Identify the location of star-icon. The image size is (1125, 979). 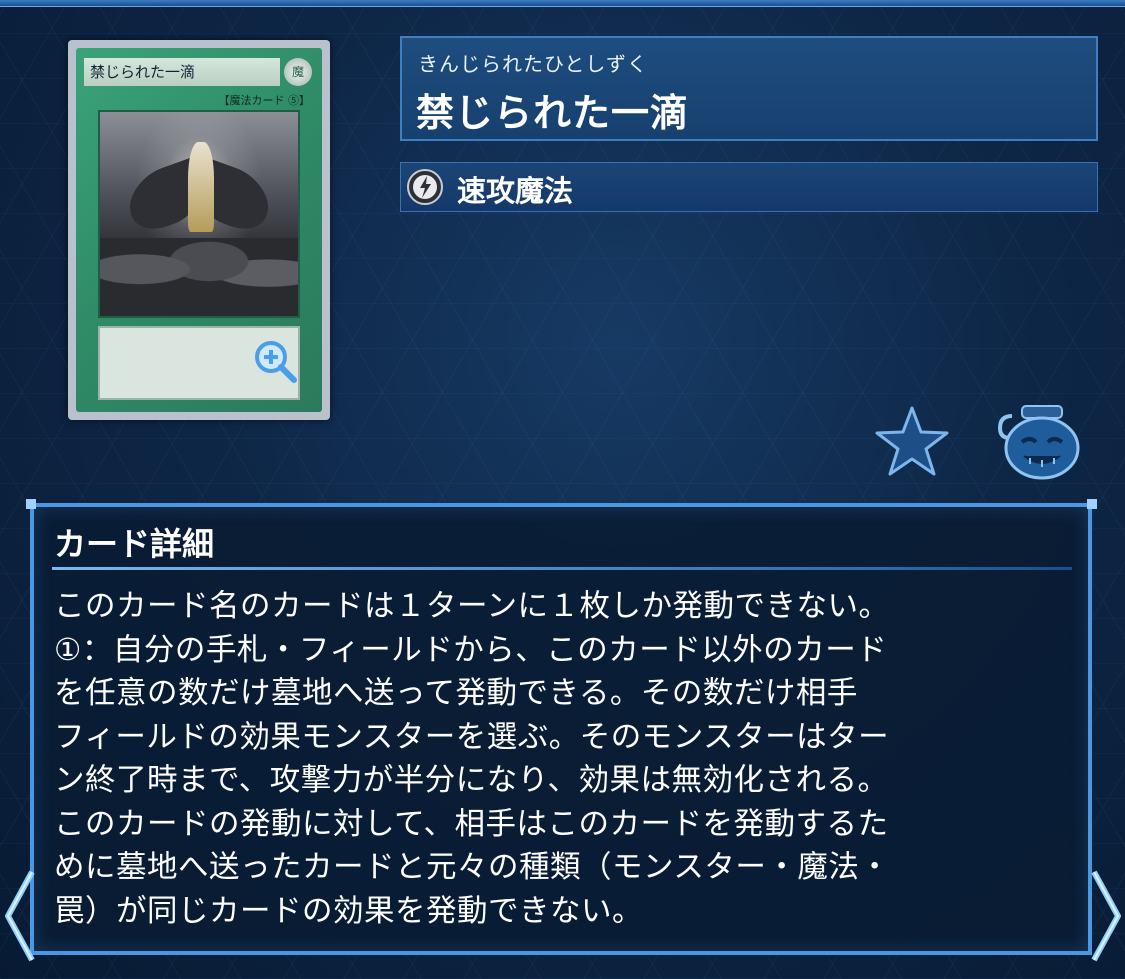
(912, 441).